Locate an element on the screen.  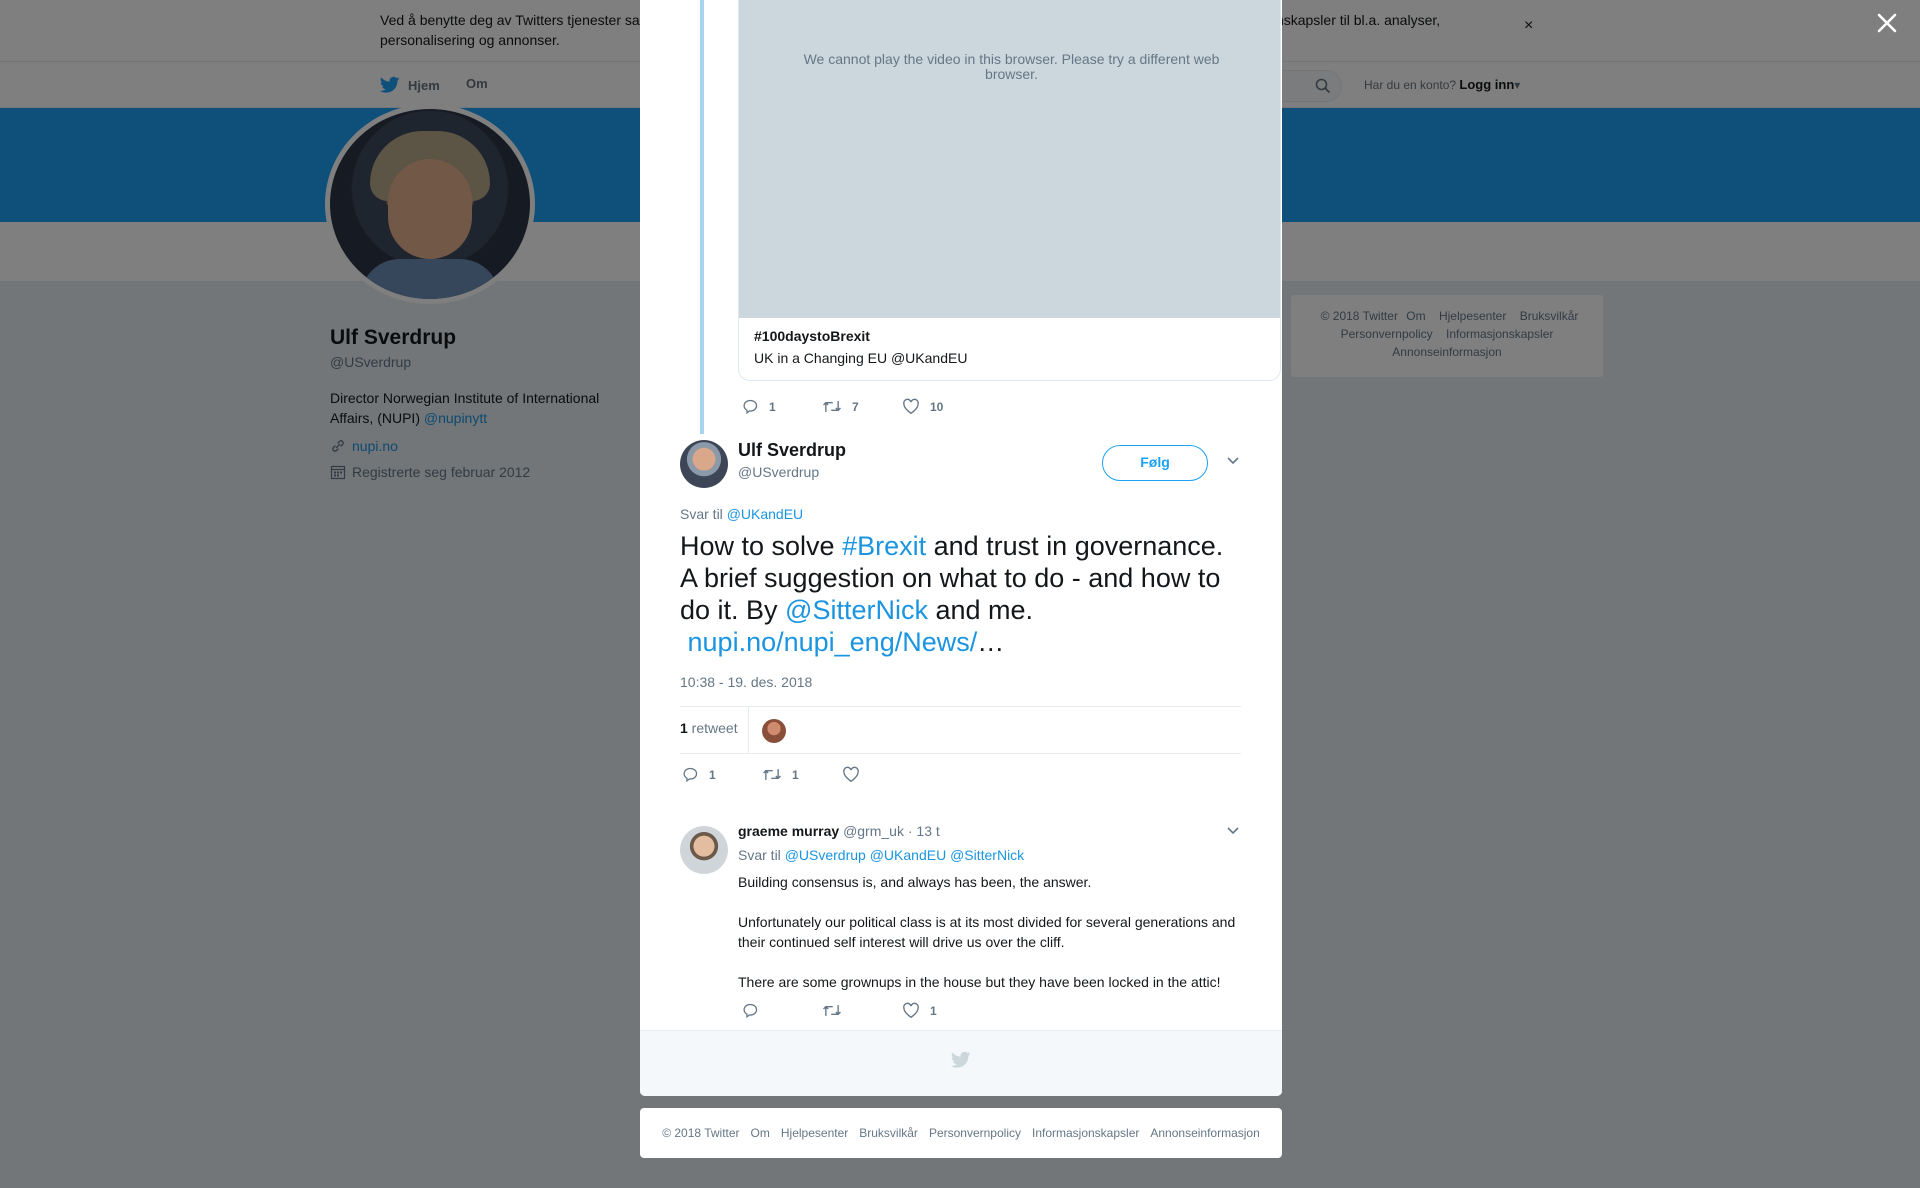
reply-header: graeme murray @grm_uk · 13 t is located at coordinates (839, 831).